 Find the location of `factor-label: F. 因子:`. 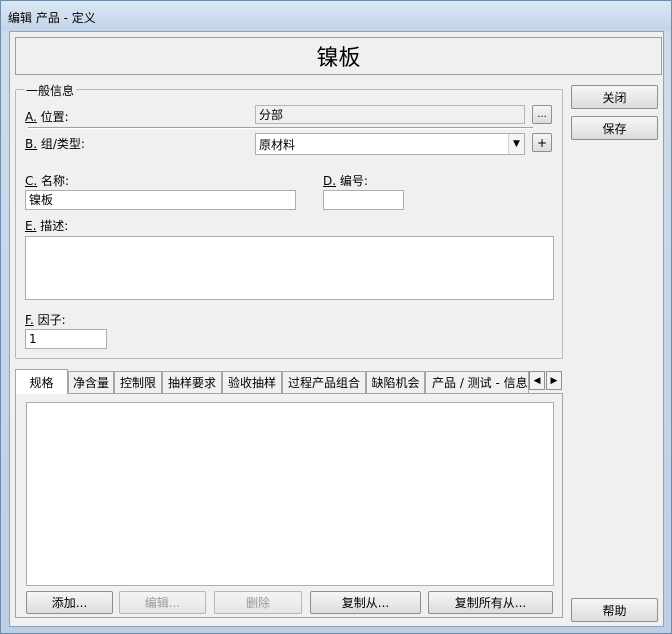

factor-label: F. 因子: is located at coordinates (45, 320).